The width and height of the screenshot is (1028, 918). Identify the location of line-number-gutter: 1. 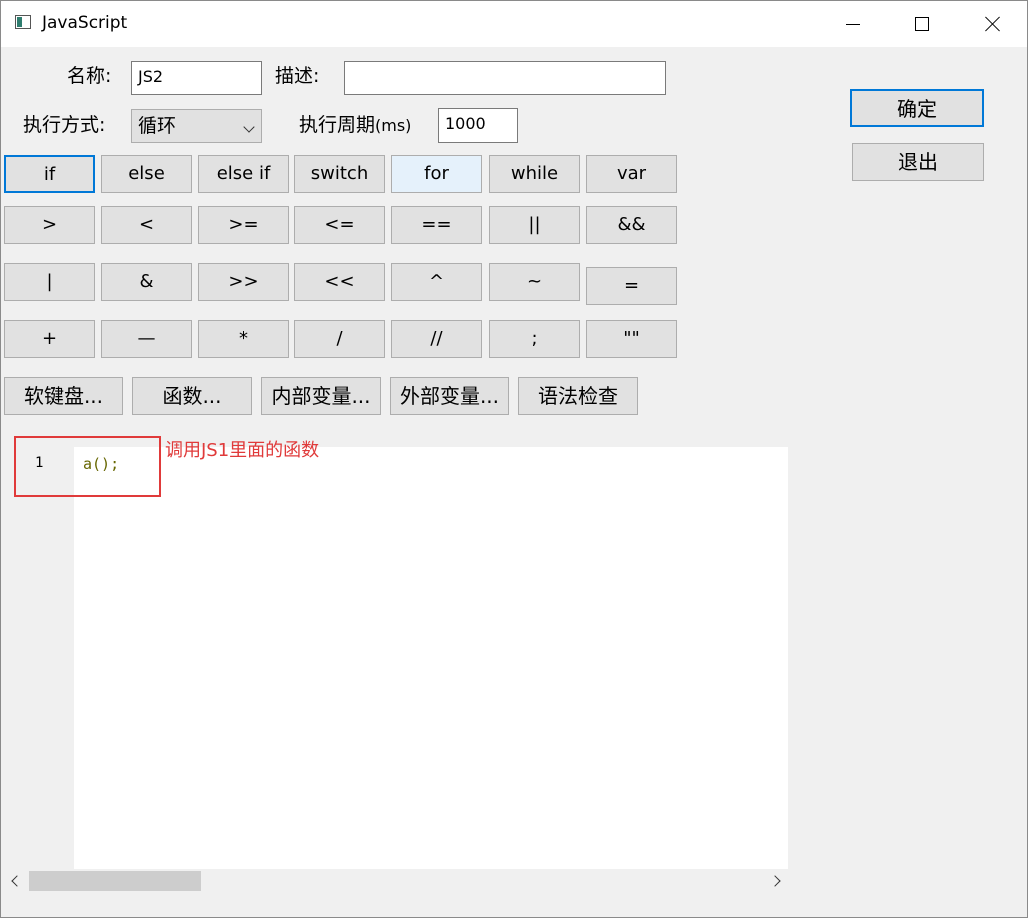
(41, 658).